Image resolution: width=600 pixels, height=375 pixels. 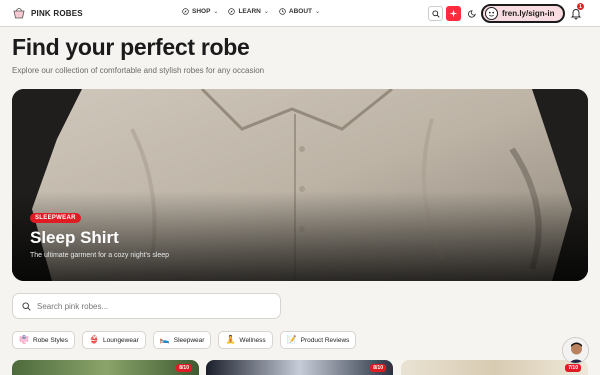 I want to click on chip-label: Loungewear, so click(x=120, y=340).